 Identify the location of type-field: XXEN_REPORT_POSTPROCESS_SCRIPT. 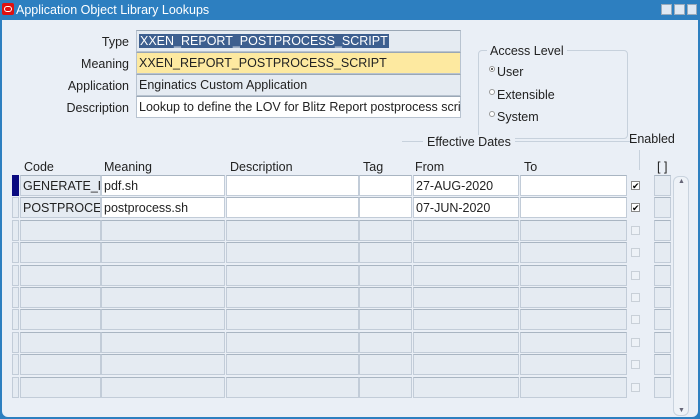
(298, 41).